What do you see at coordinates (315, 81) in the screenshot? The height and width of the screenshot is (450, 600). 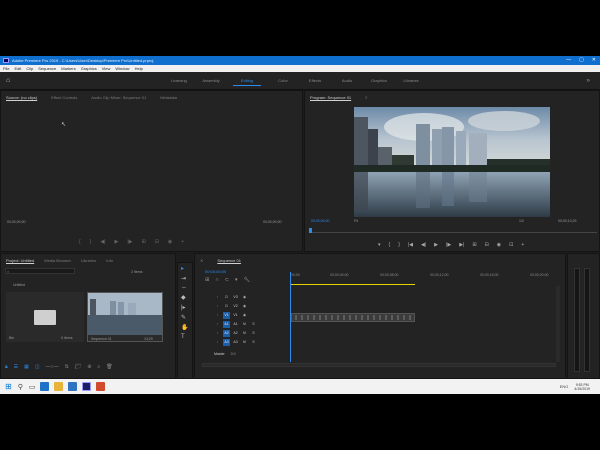 I see `workspace-effects: Effects` at bounding box center [315, 81].